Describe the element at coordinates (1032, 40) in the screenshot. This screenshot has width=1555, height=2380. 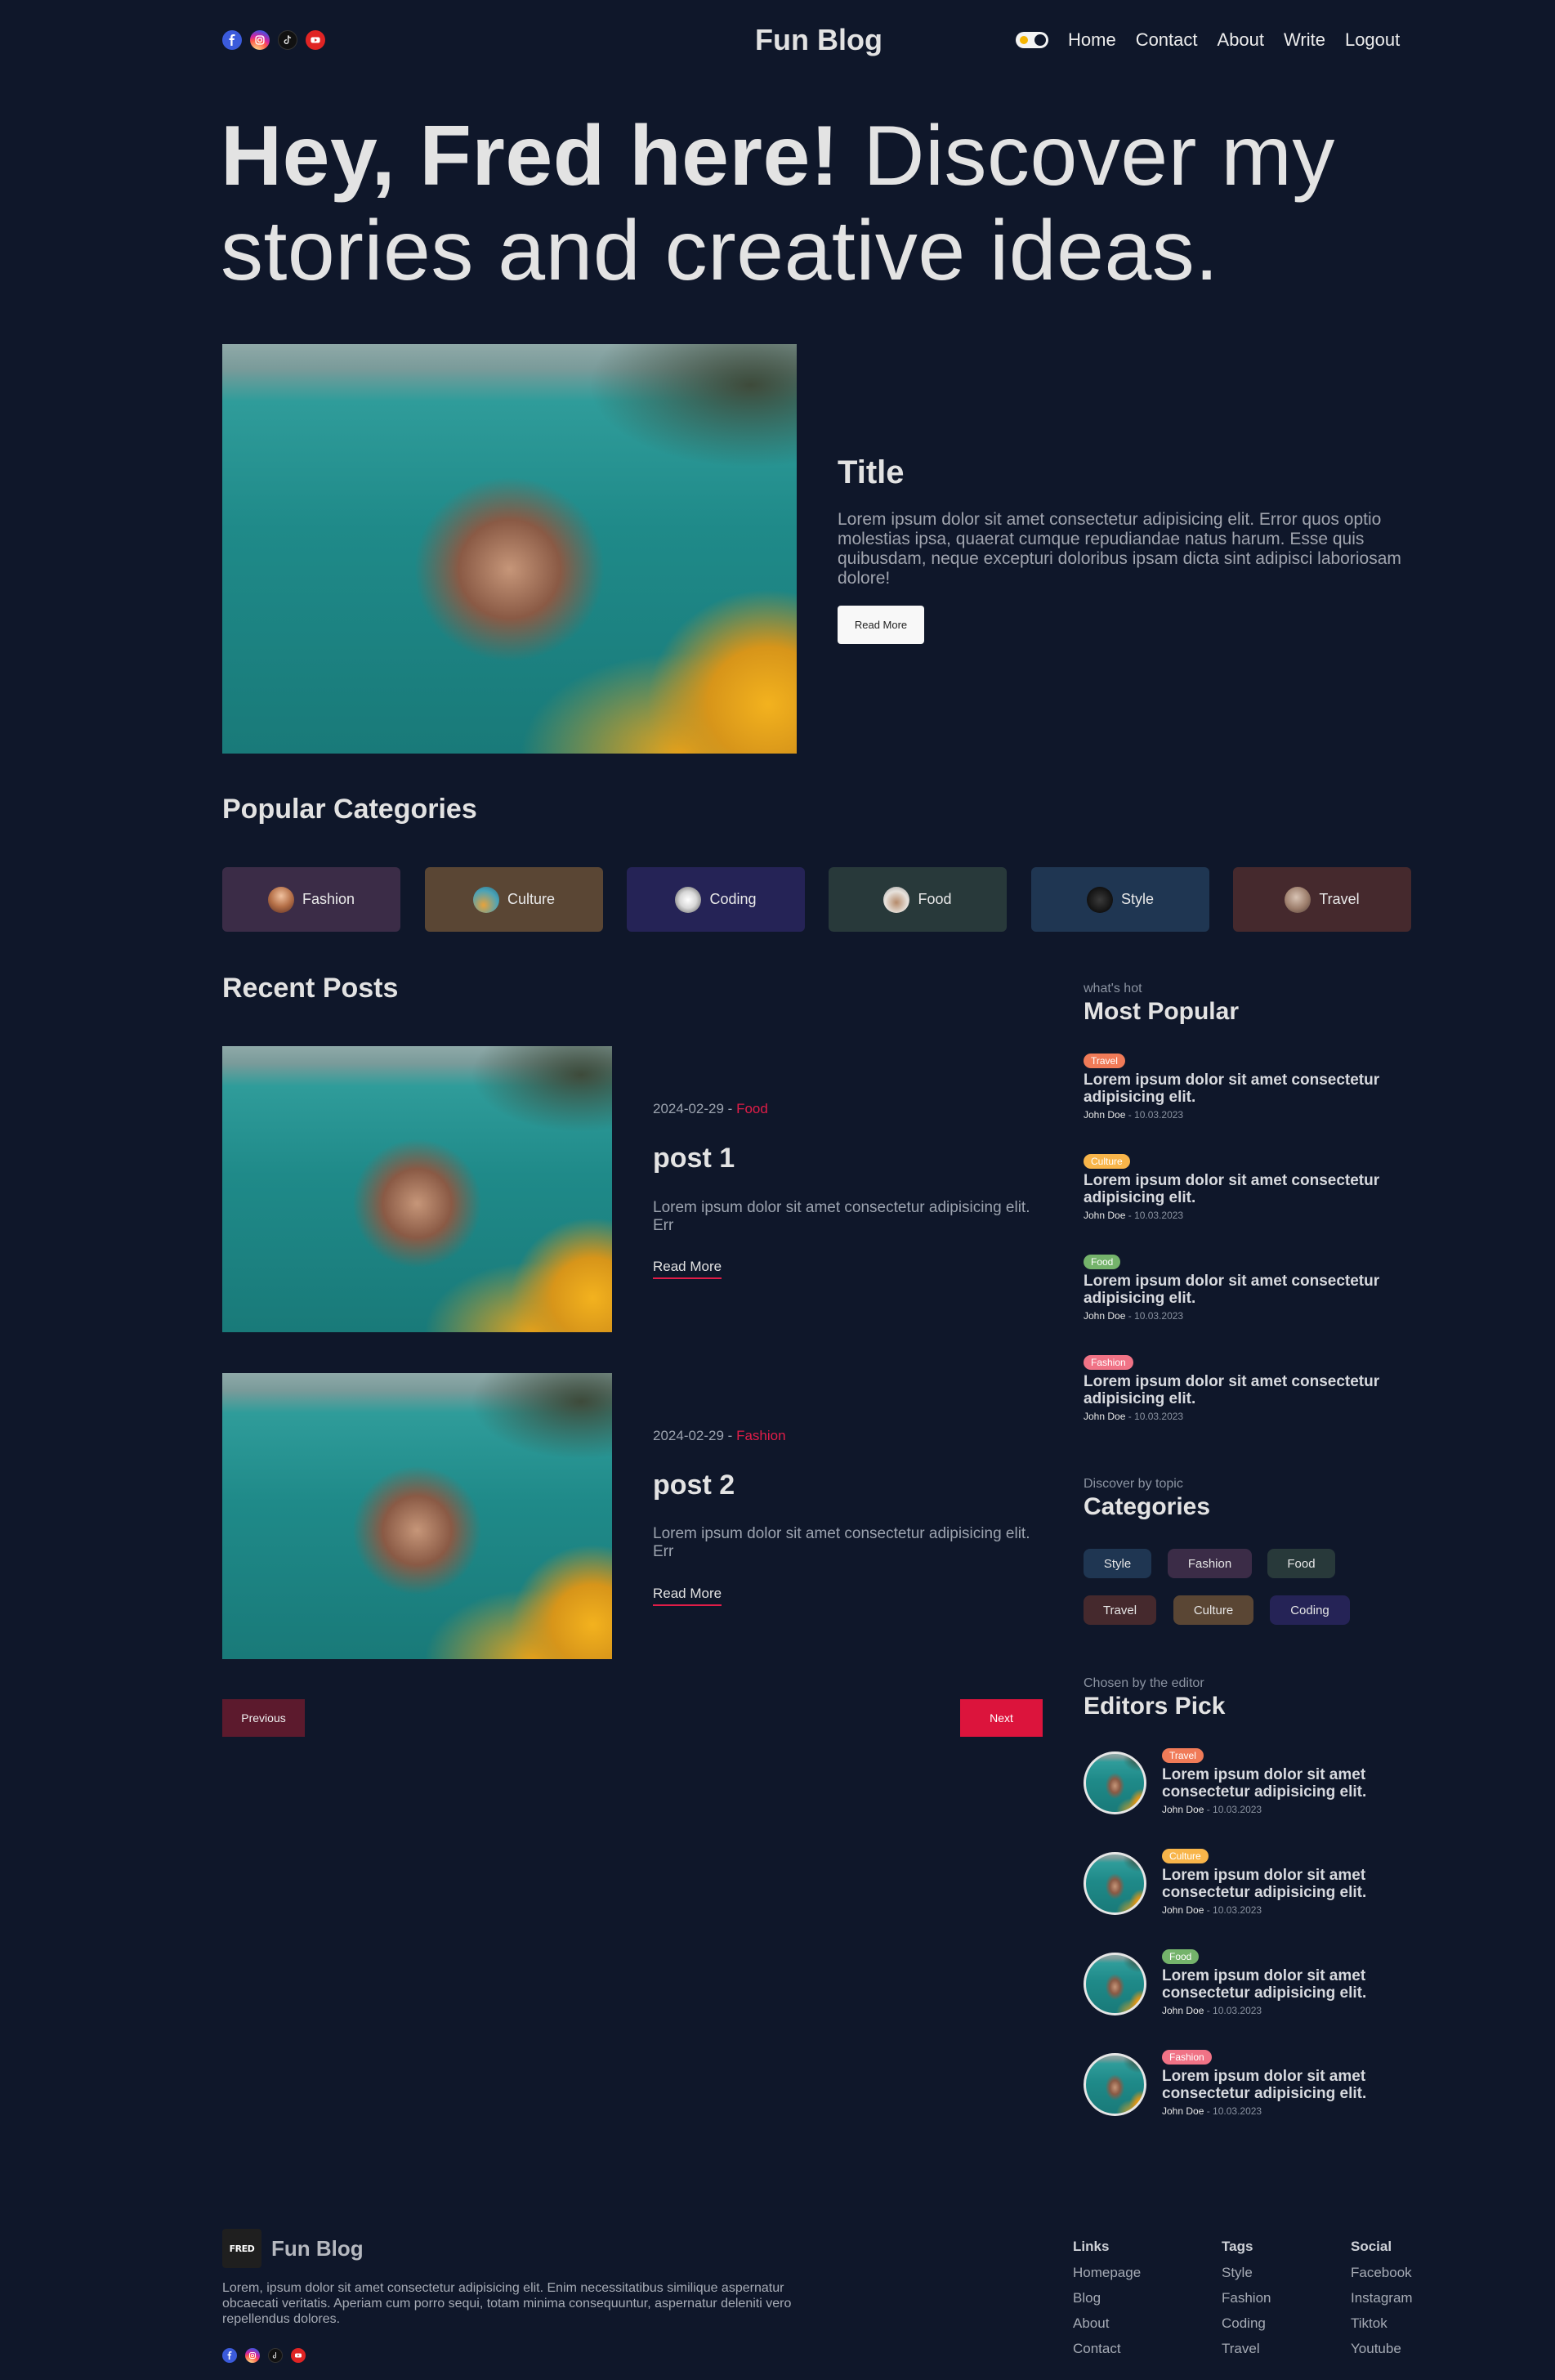
I see `theme-toggle` at that location.